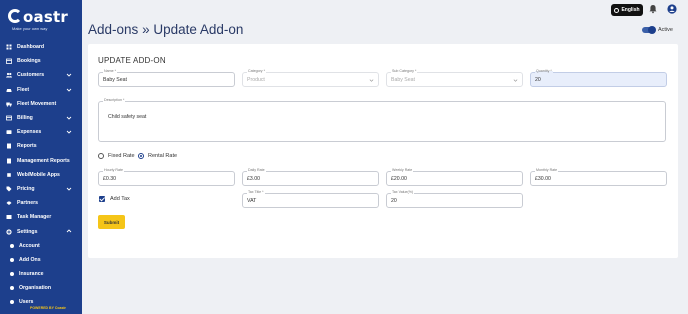  What do you see at coordinates (34, 217) in the screenshot?
I see `sidebar-item-label: Task Manager` at bounding box center [34, 217].